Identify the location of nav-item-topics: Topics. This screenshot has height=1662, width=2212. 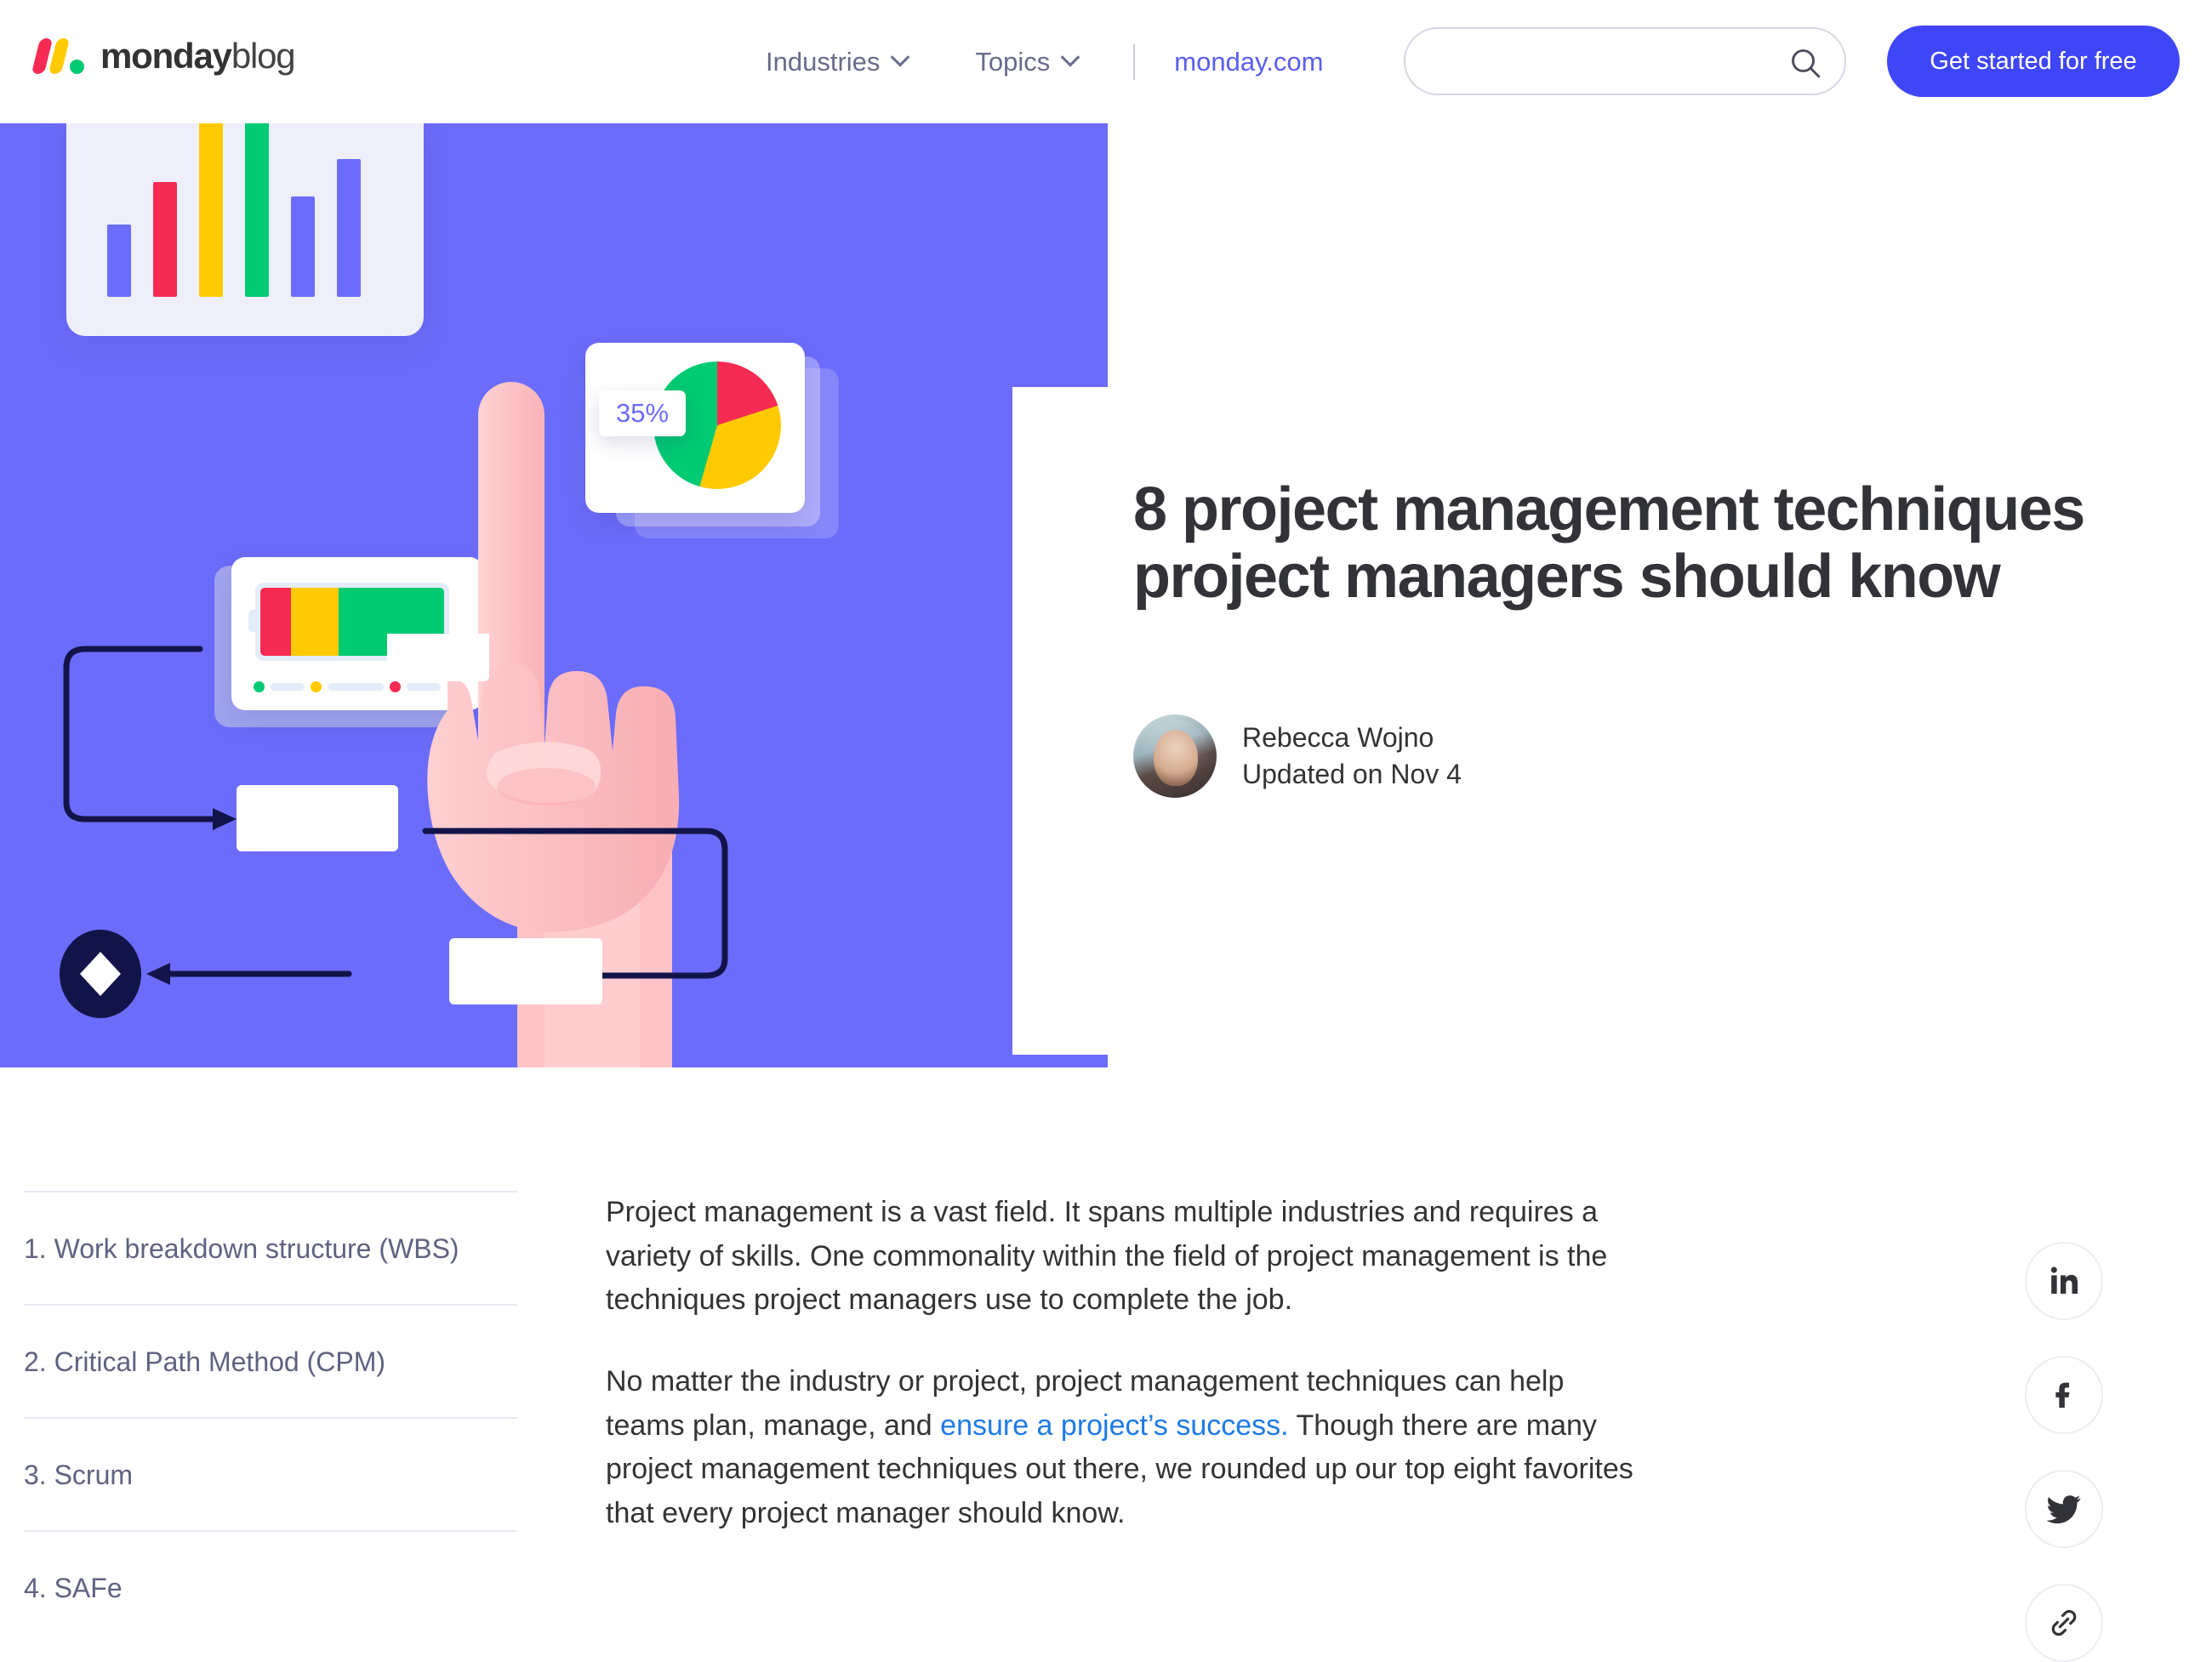
(1026, 62).